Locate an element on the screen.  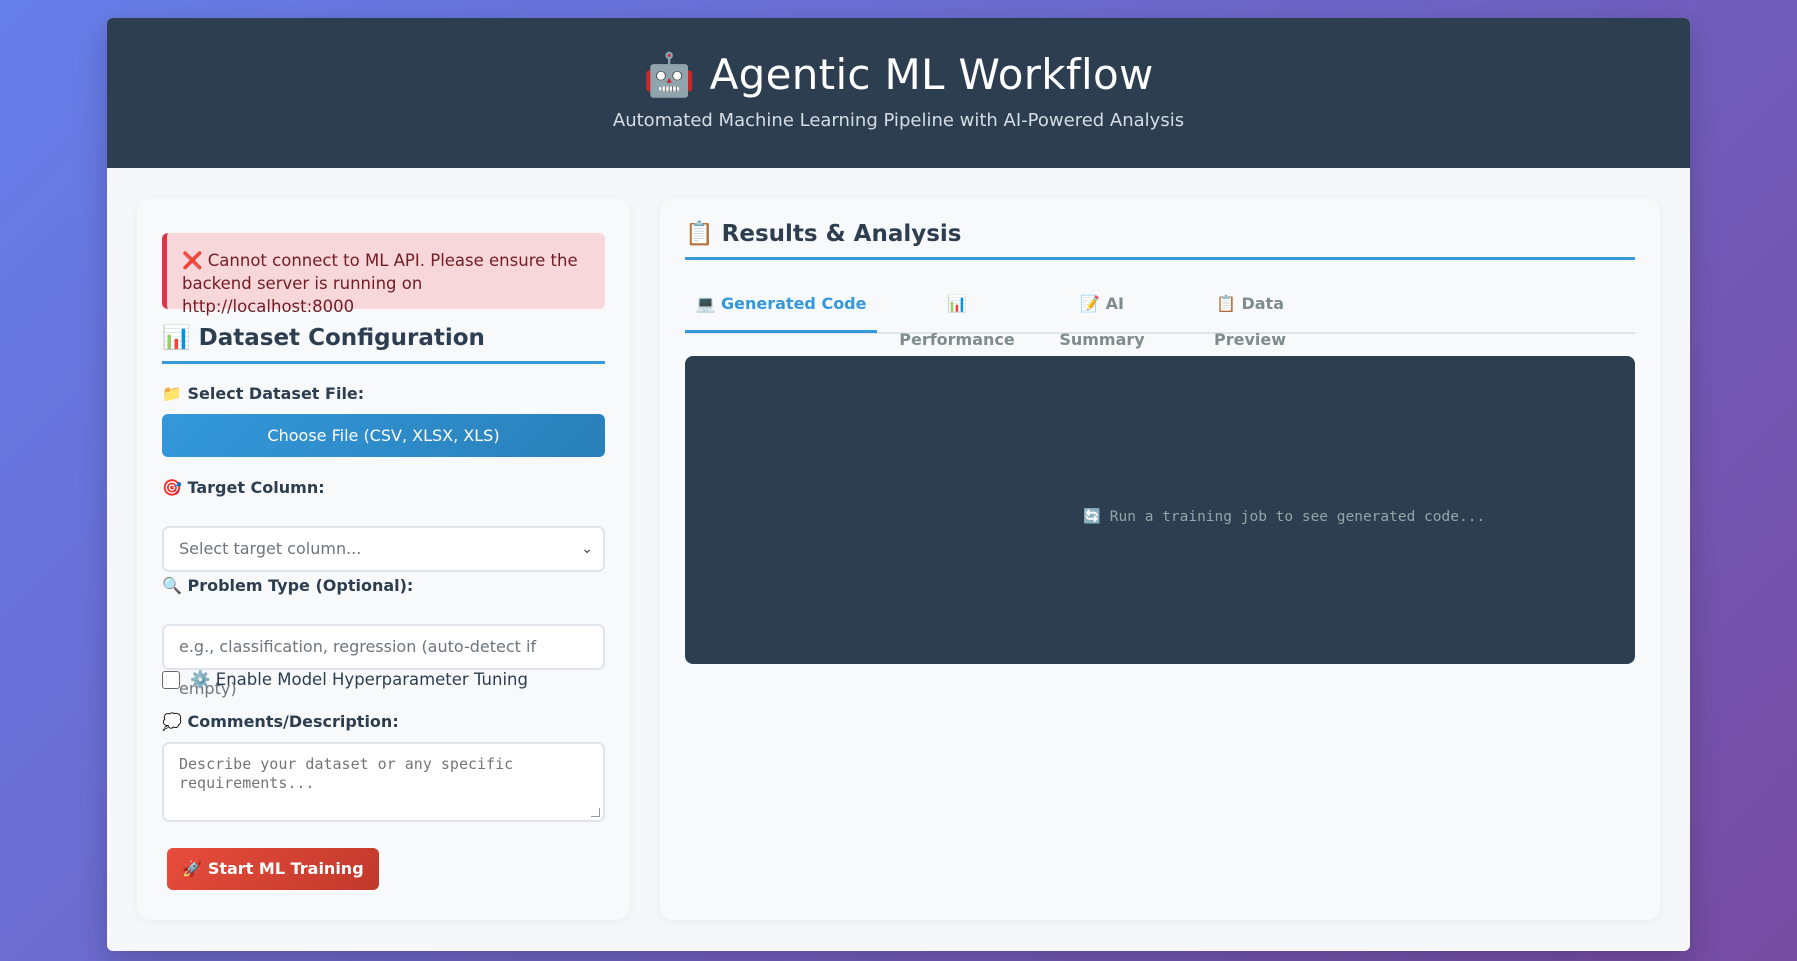
target-column-label: 🎯 Target Column: is located at coordinates (243, 487).